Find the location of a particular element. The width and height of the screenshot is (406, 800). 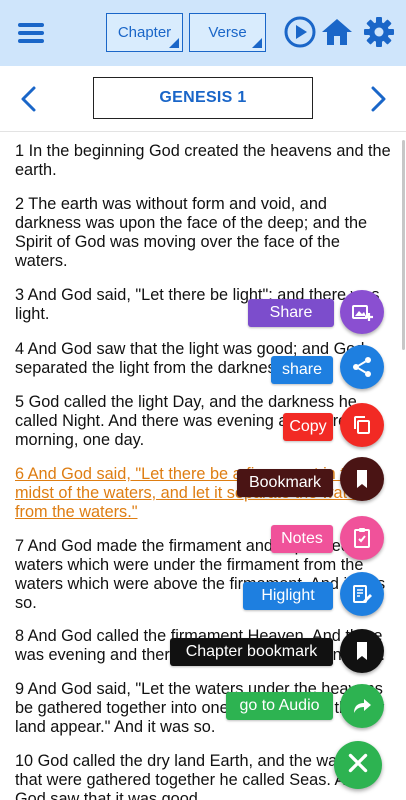

chapter-select: Chapter is located at coordinates (144, 32).